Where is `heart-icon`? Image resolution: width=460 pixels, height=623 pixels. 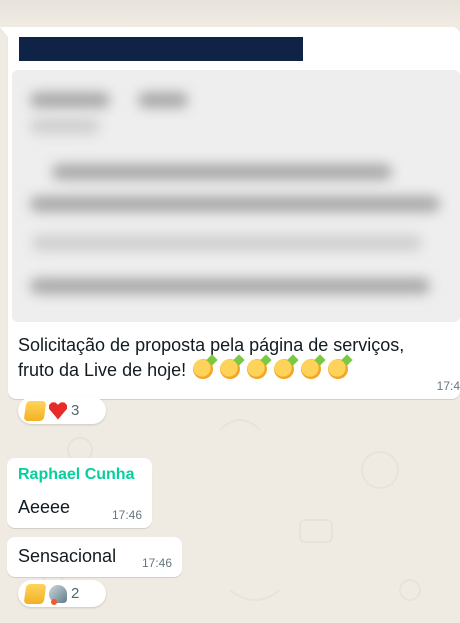 heart-icon is located at coordinates (58, 411).